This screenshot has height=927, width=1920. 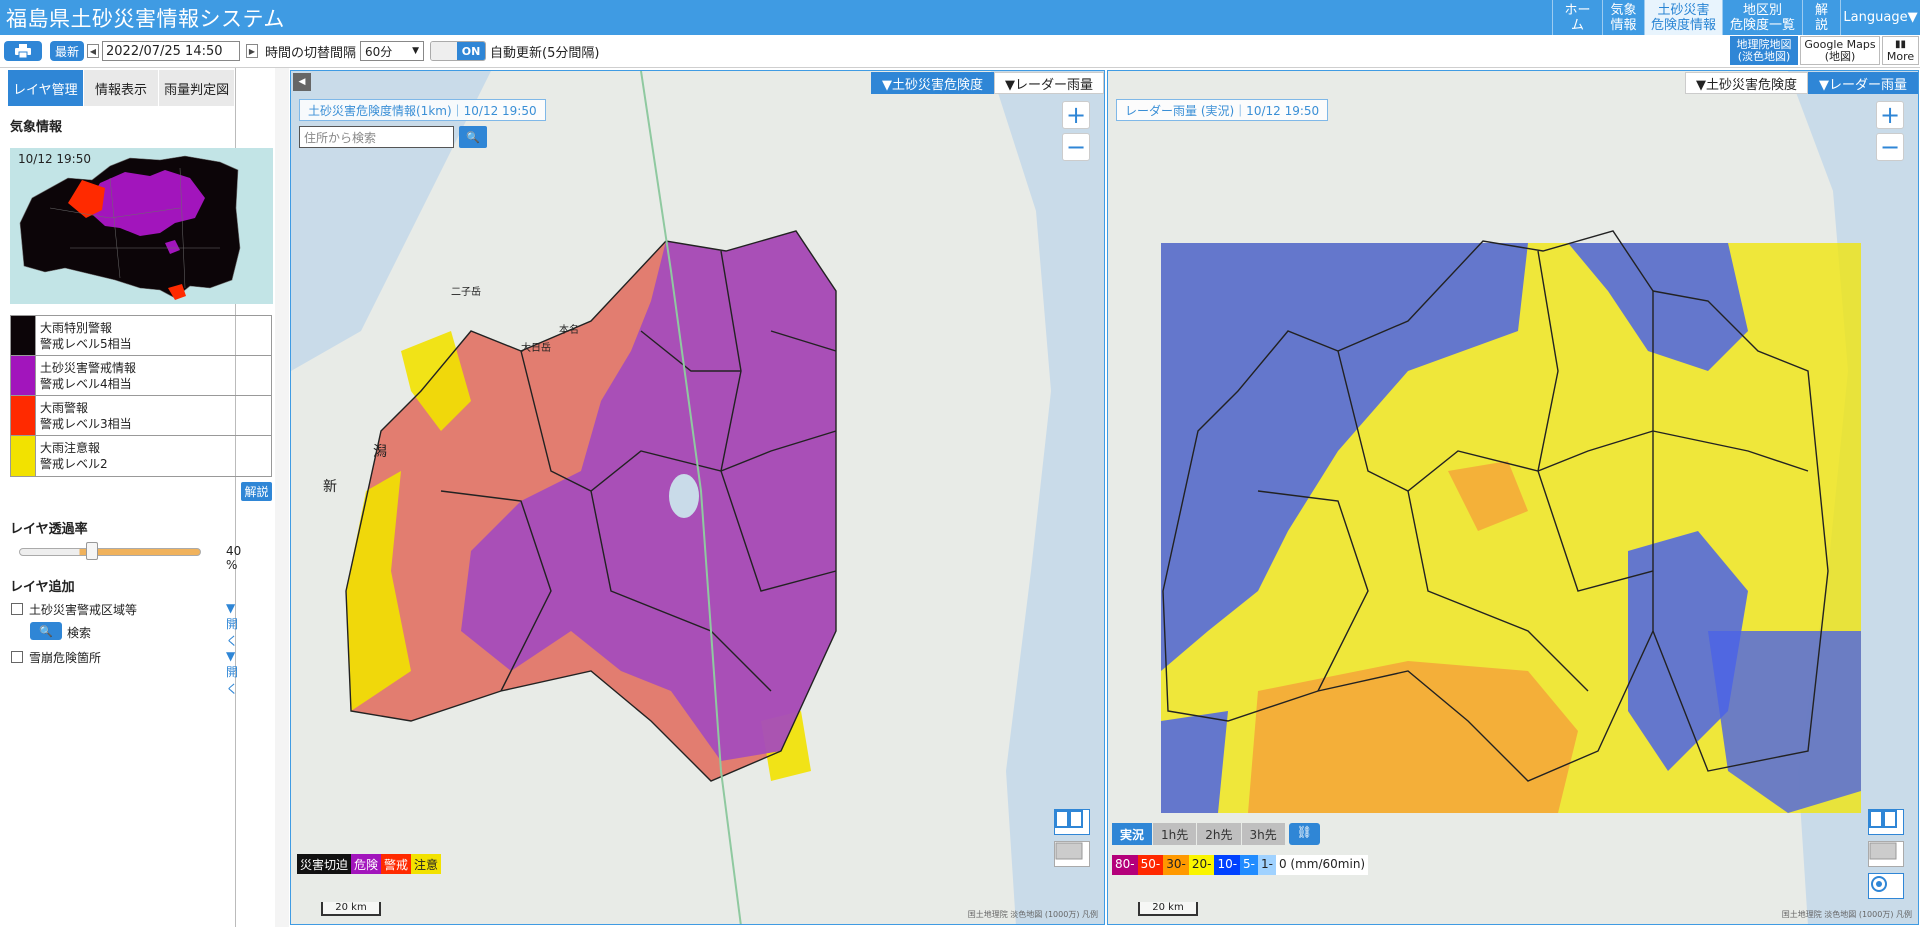 What do you see at coordinates (1880, 17) in the screenshot?
I see `nav-language: Language▼` at bounding box center [1880, 17].